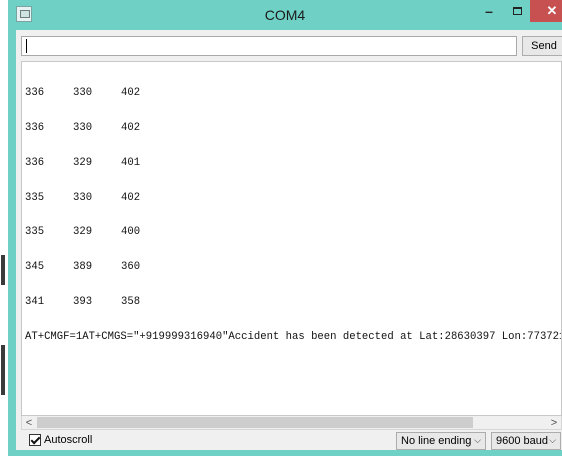 This screenshot has height=456, width=562. I want to click on output-cell: 400, so click(131, 232).